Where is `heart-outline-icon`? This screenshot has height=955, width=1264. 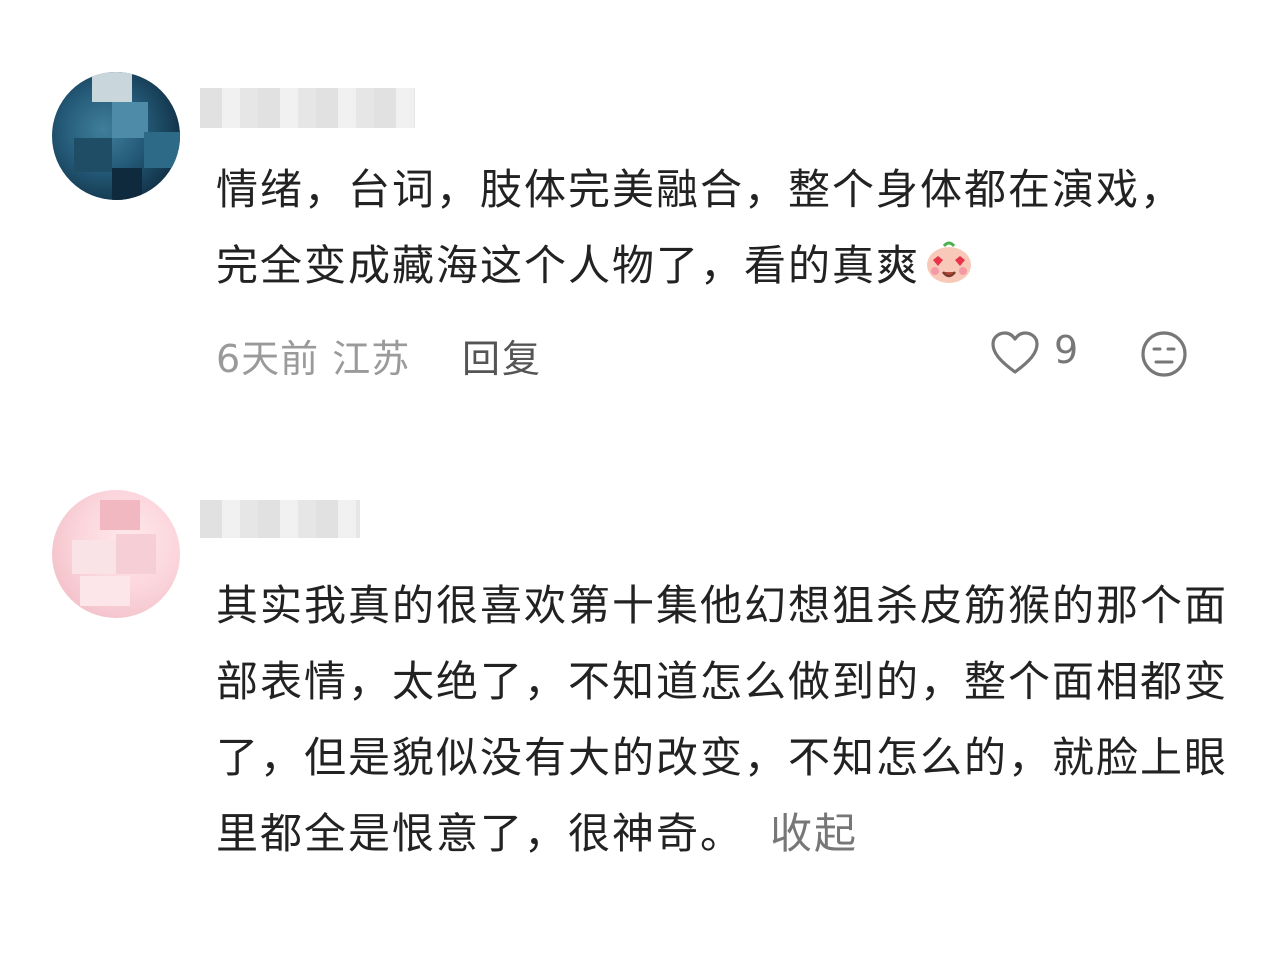
heart-outline-icon is located at coordinates (1015, 353).